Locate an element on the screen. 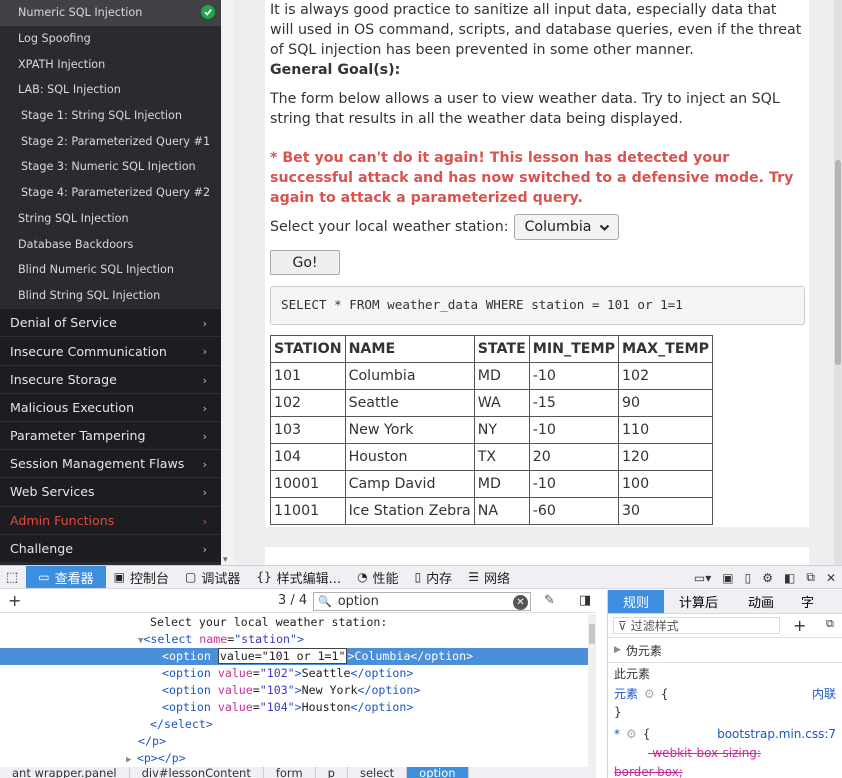  sidebar-item-stage-4: Stage 4: Parameterized Query #2 is located at coordinates (110, 193).